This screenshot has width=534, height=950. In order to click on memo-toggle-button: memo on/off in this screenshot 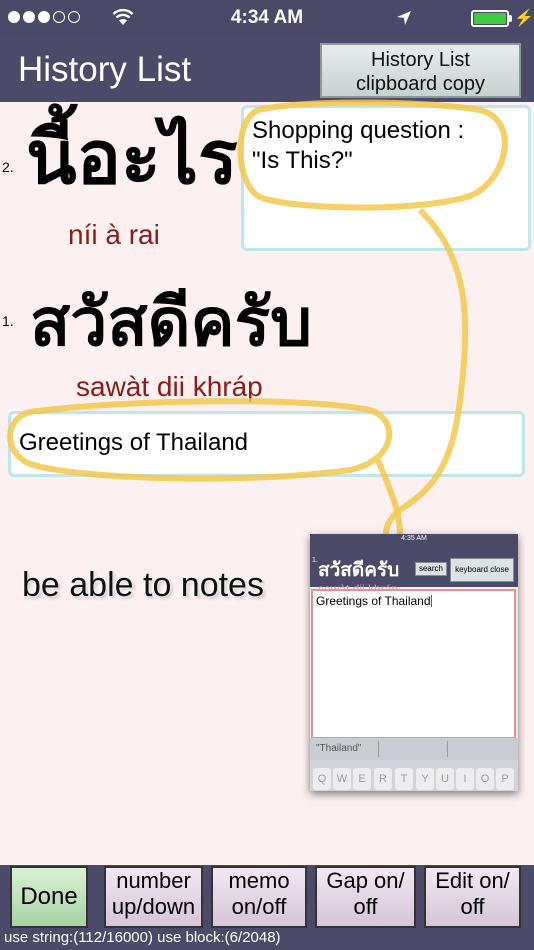, I will do `click(259, 897)`.